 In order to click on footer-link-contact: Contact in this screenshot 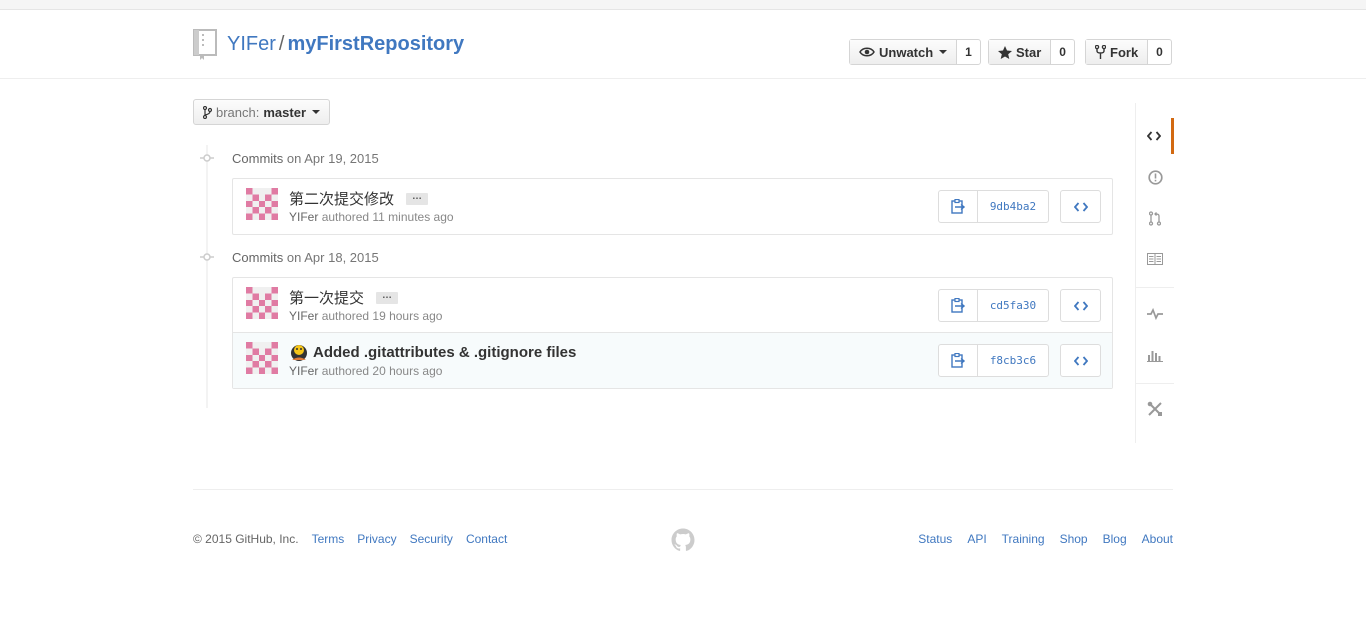, I will do `click(486, 539)`.